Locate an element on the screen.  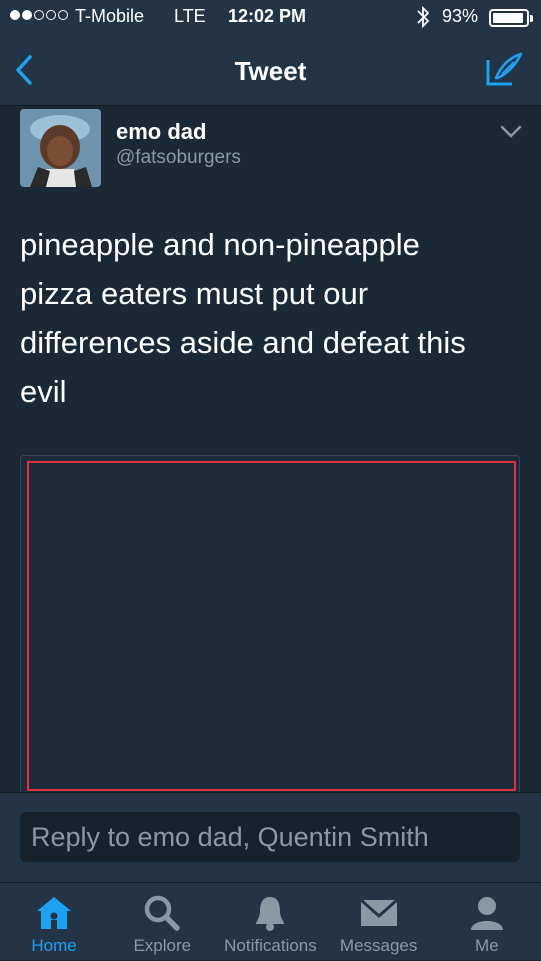
tab-label-notifications: Notifications is located at coordinates (270, 945).